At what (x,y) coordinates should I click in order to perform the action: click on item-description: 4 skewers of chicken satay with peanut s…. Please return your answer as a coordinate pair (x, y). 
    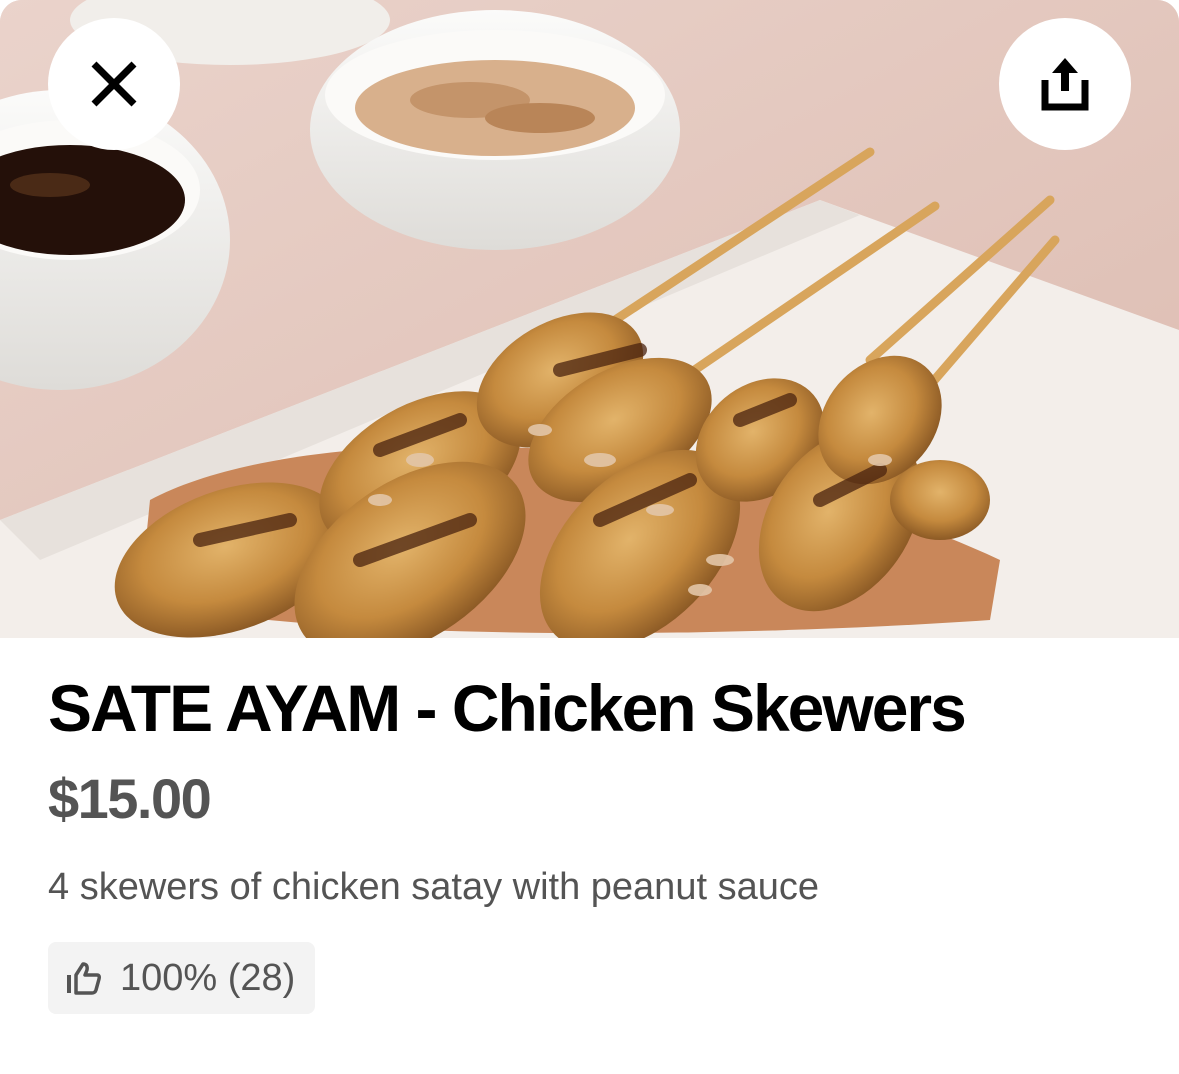
    Looking at the image, I should click on (433, 887).